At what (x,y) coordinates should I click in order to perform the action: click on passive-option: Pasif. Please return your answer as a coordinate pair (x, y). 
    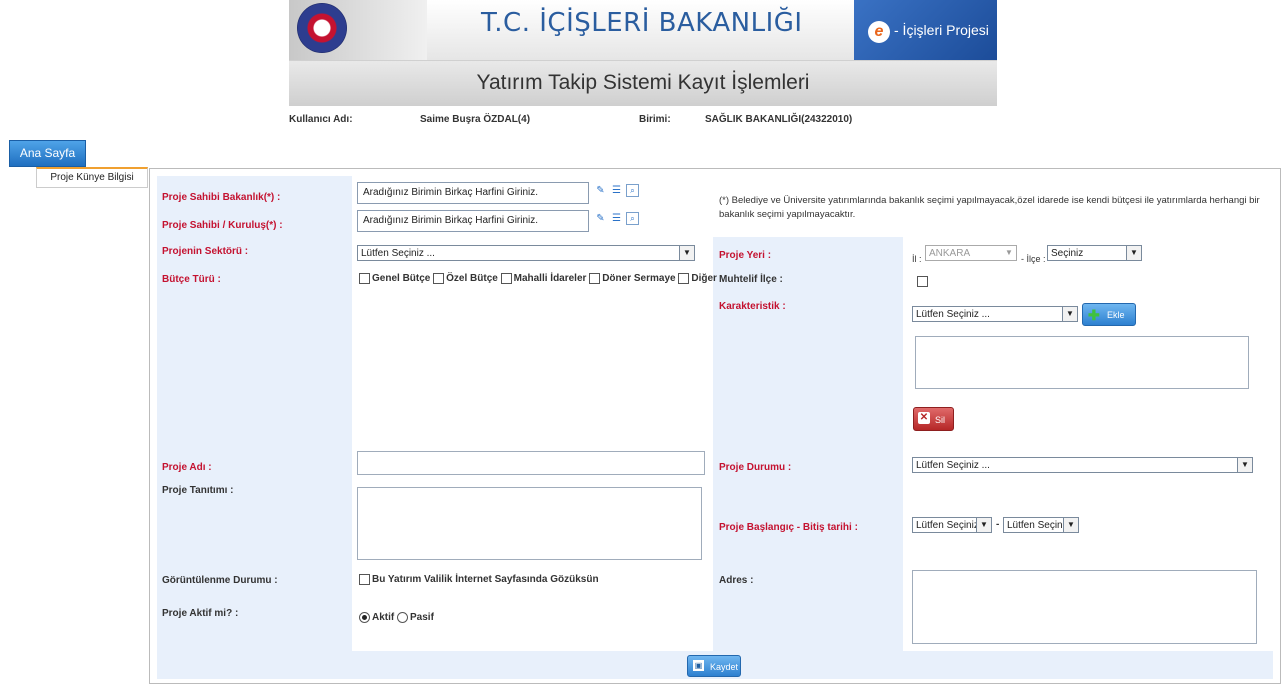
    Looking at the image, I should click on (415, 617).